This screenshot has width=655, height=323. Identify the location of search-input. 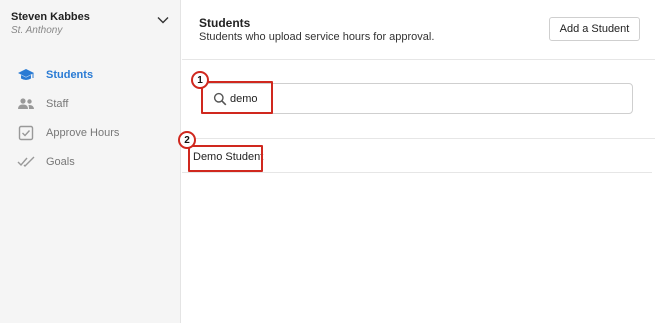
(420, 99).